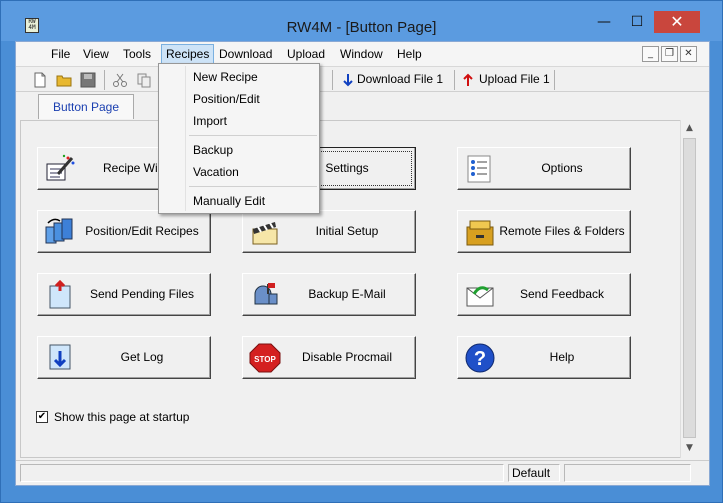 The image size is (723, 503). What do you see at coordinates (120, 80) in the screenshot?
I see `cut-icon` at bounding box center [120, 80].